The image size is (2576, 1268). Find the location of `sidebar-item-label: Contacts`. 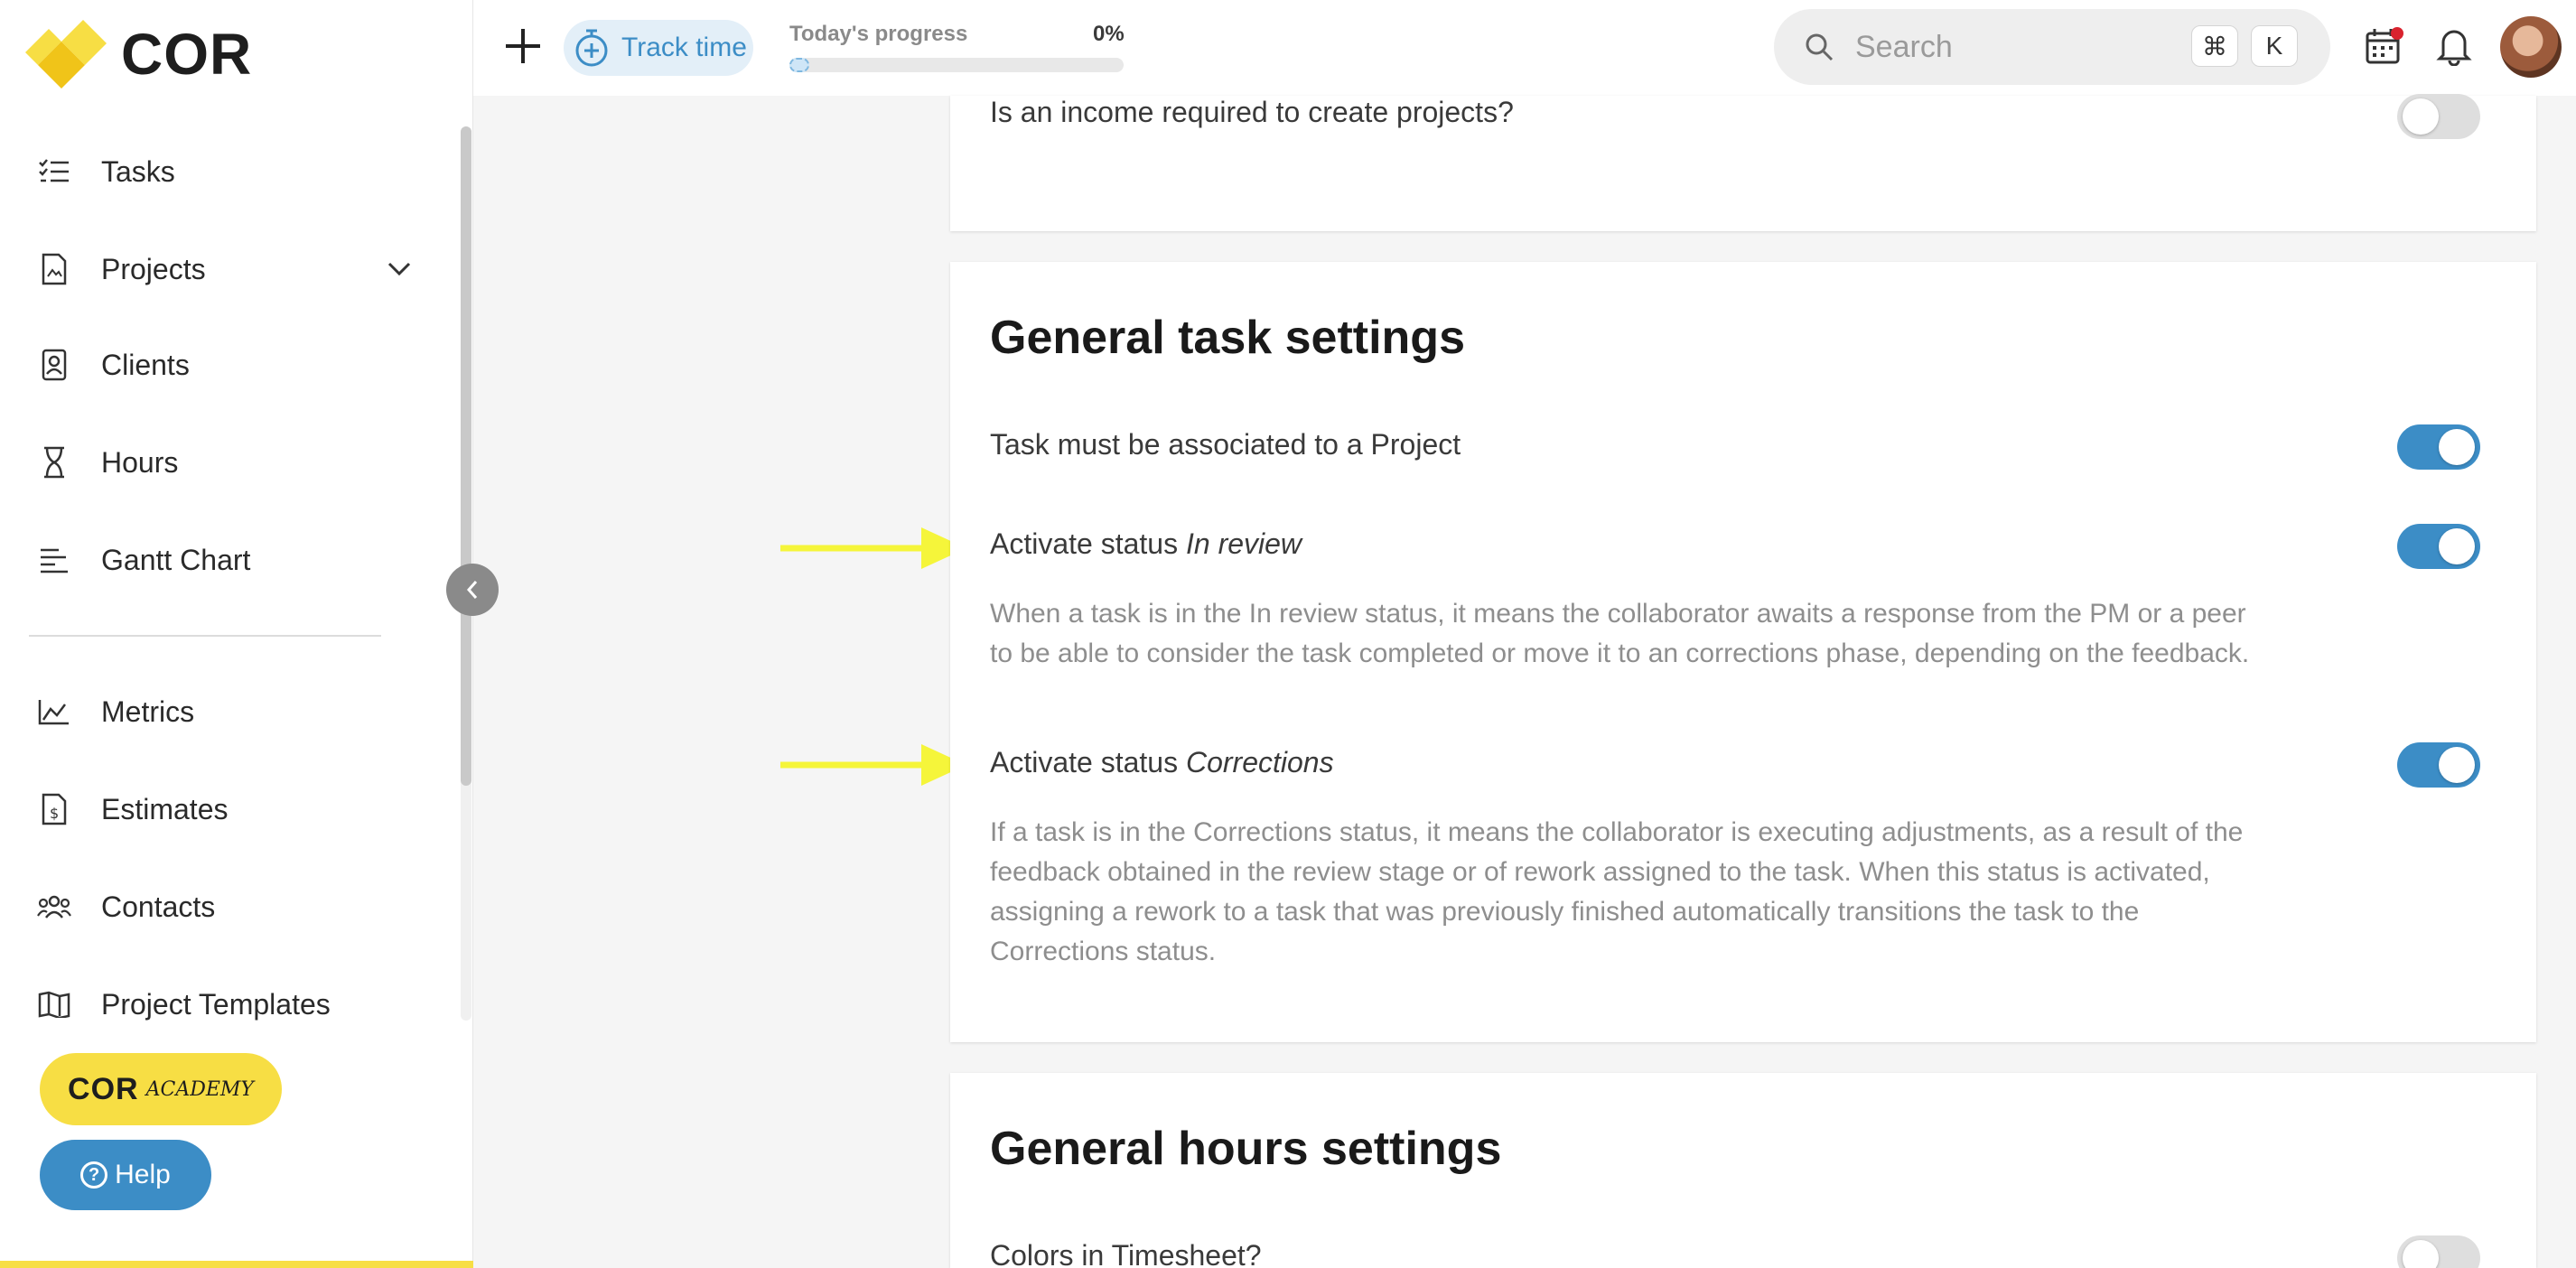

sidebar-item-label: Contacts is located at coordinates (158, 906).